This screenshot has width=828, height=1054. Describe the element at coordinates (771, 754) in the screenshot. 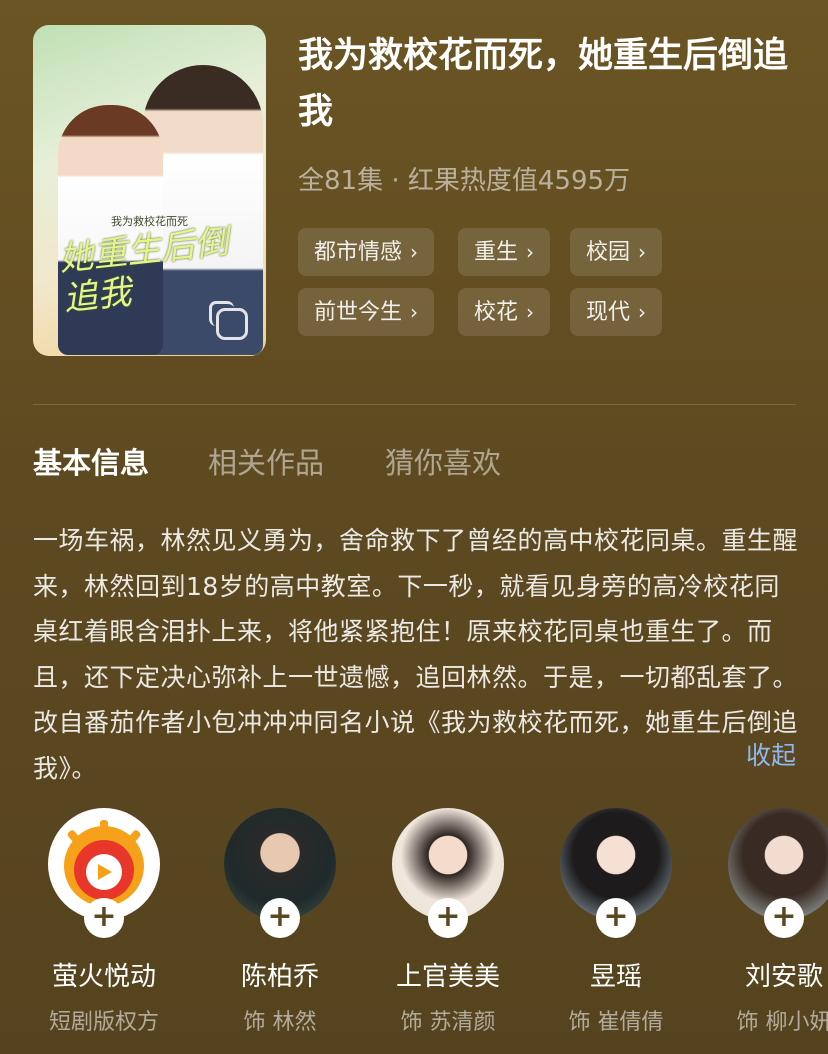

I see `collapse-link: 收起` at that location.